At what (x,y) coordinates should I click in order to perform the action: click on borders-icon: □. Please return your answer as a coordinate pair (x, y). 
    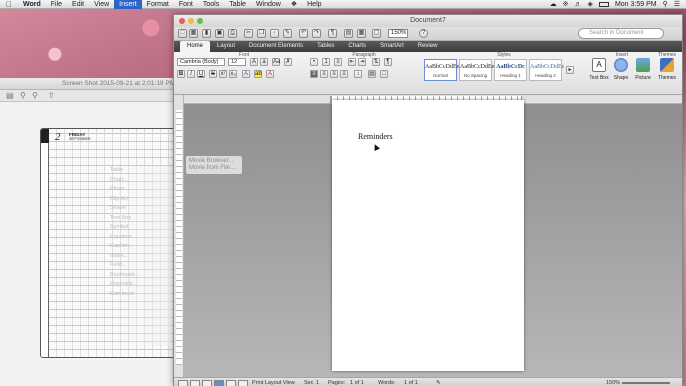
    Looking at the image, I should click on (384, 74).